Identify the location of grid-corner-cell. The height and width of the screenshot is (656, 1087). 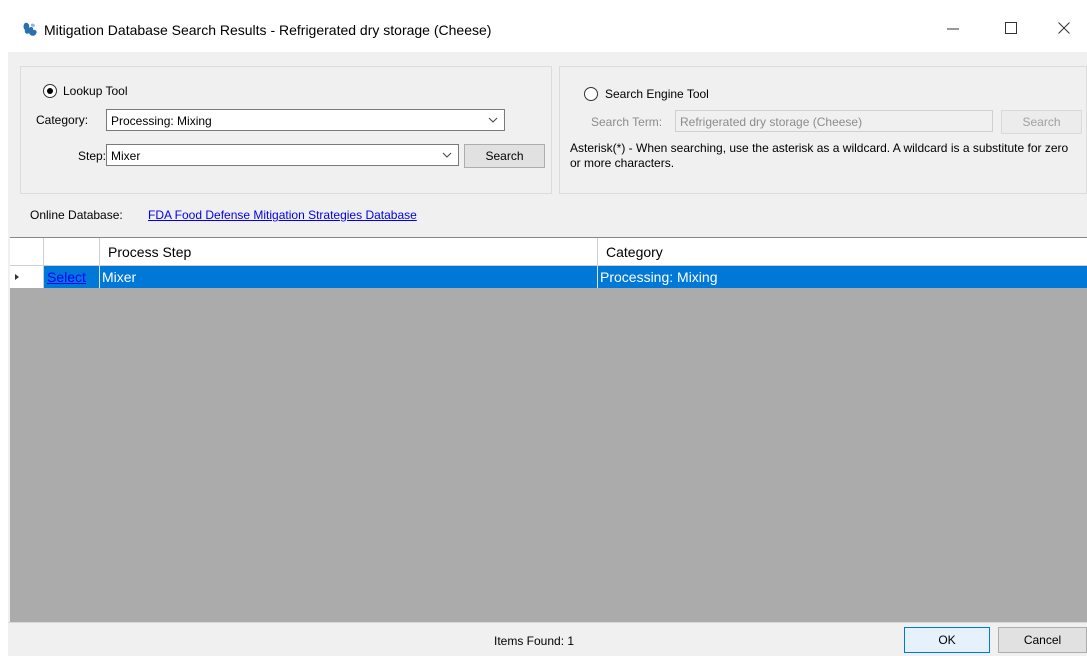
(27, 252).